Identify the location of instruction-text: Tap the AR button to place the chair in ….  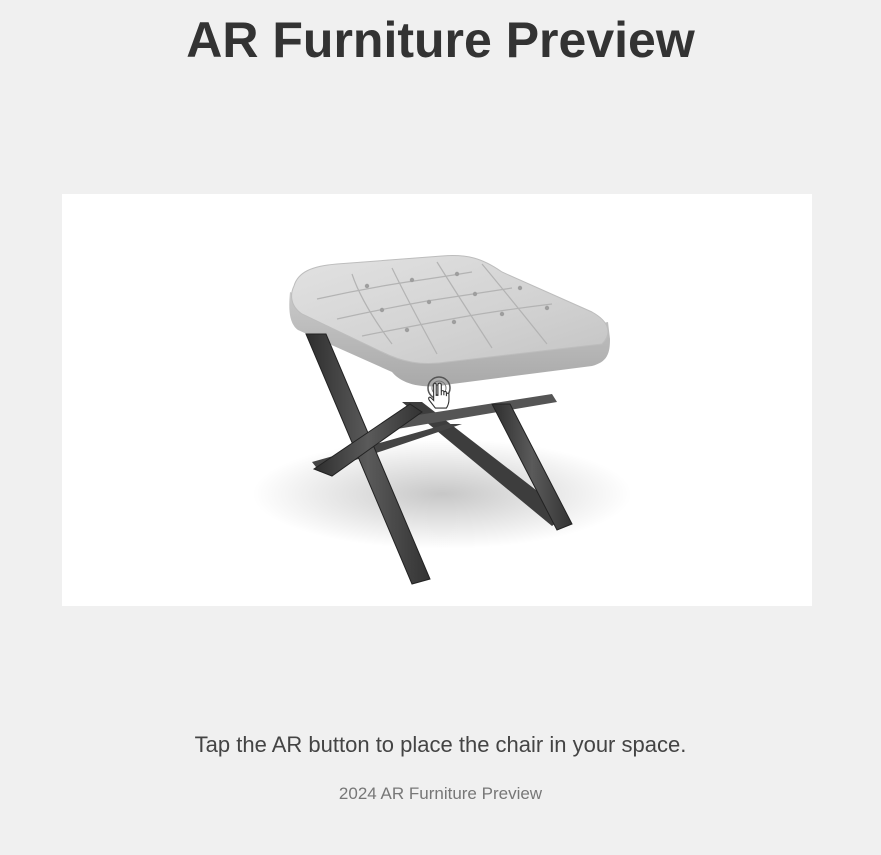
(440, 744).